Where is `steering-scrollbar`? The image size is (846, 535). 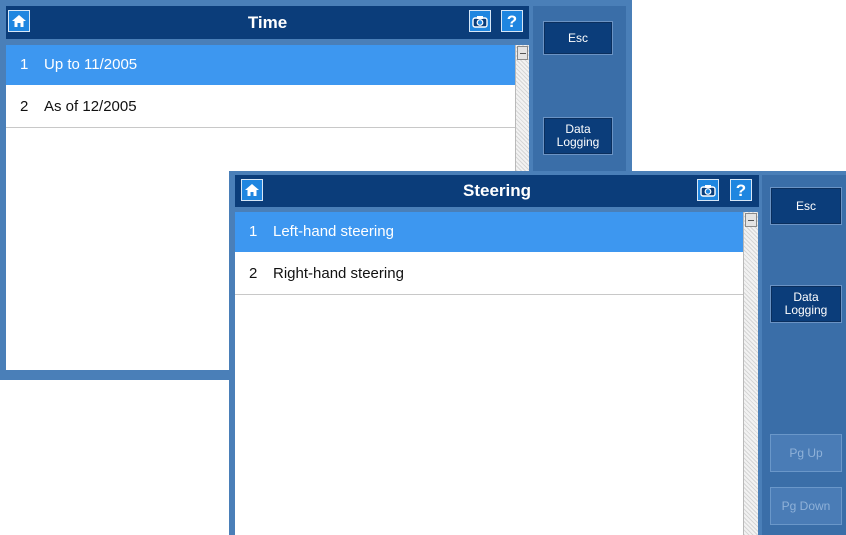
steering-scrollbar is located at coordinates (750, 373).